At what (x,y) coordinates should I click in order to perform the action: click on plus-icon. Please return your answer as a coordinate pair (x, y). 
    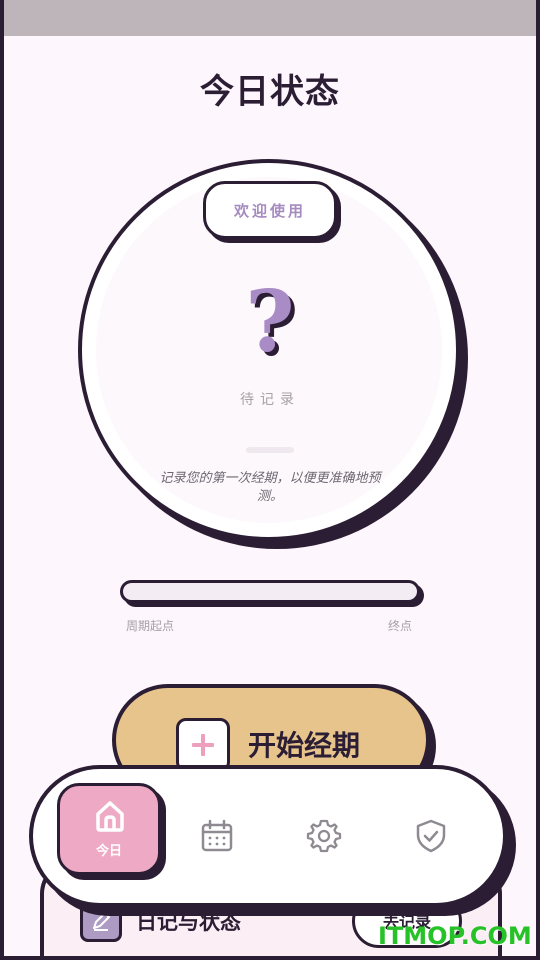
    Looking at the image, I should click on (203, 745).